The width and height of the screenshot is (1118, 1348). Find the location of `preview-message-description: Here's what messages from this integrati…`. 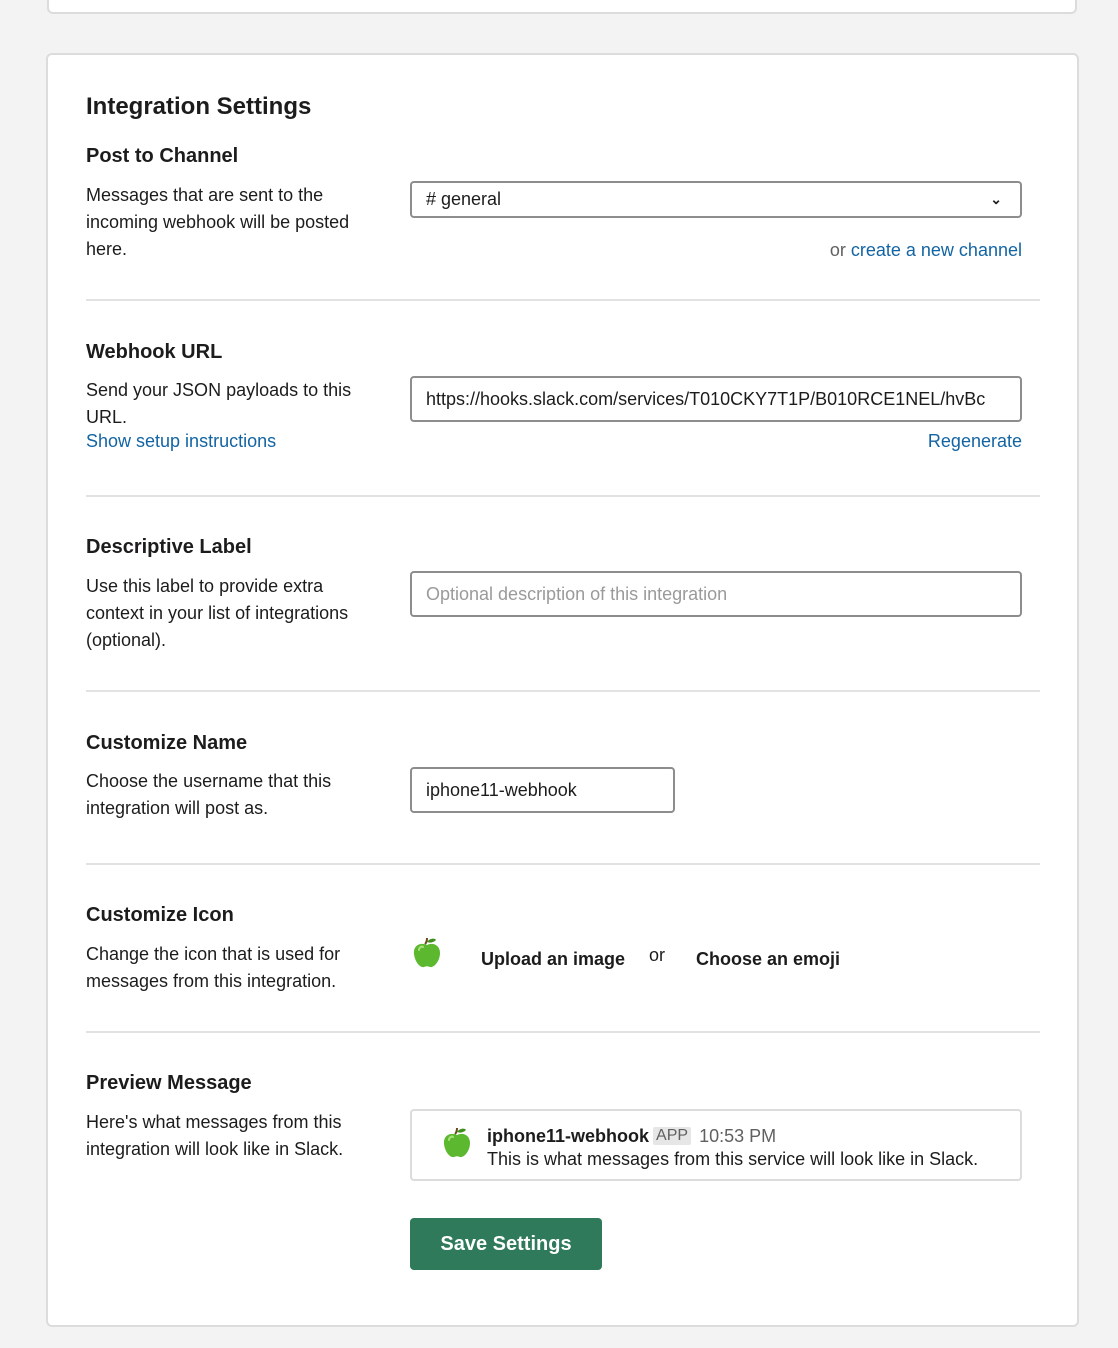

preview-message-description: Here's what messages from this integrati… is located at coordinates (215, 1135).